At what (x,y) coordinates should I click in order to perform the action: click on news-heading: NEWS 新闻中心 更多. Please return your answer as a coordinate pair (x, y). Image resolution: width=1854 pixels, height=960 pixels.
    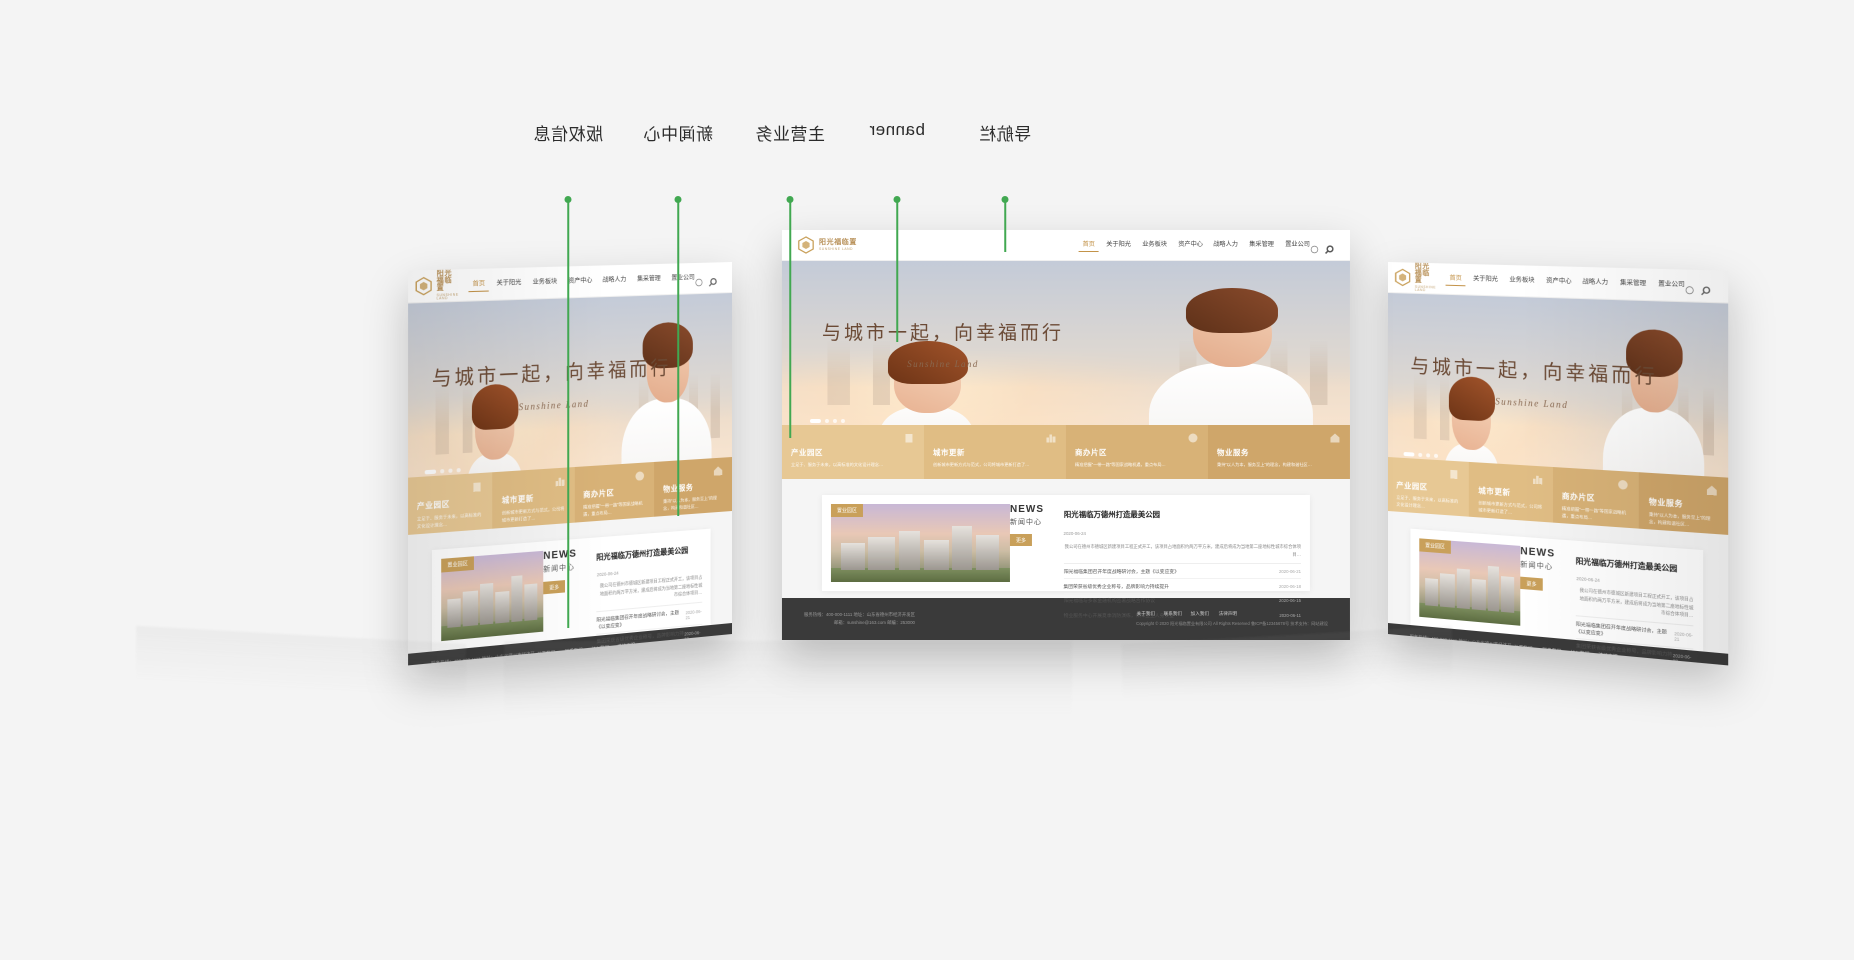
    Looking at the image, I should click on (1548, 588).